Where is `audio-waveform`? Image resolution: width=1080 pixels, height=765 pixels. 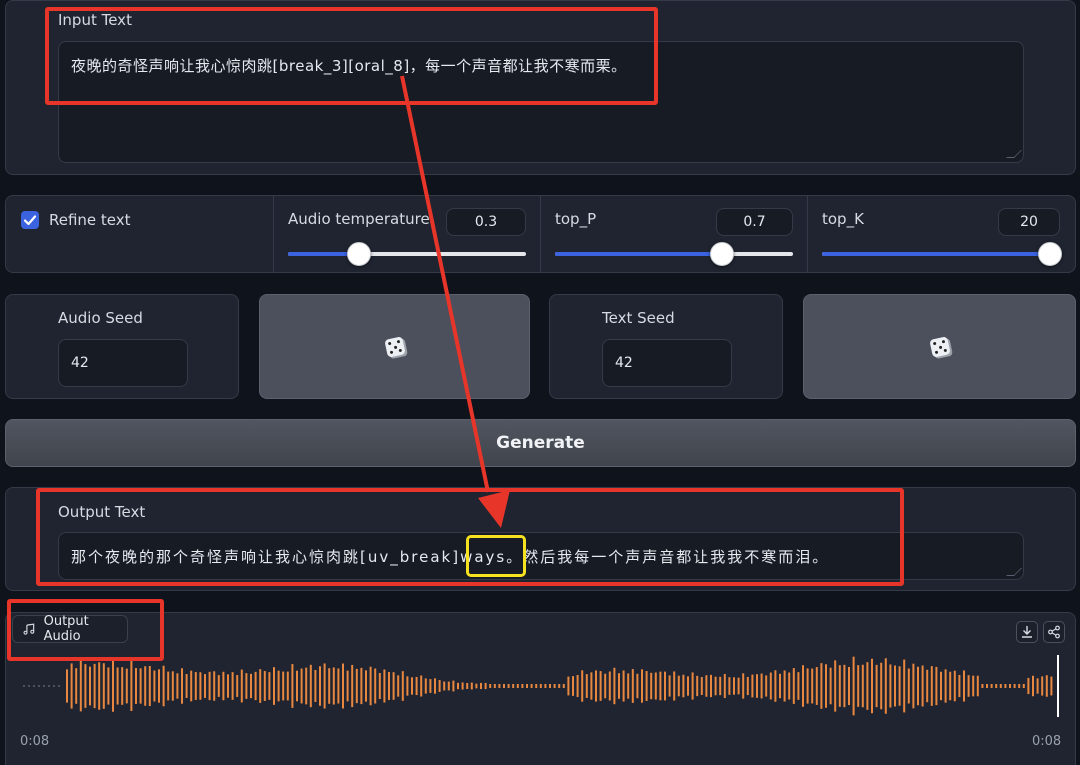 audio-waveform is located at coordinates (540, 686).